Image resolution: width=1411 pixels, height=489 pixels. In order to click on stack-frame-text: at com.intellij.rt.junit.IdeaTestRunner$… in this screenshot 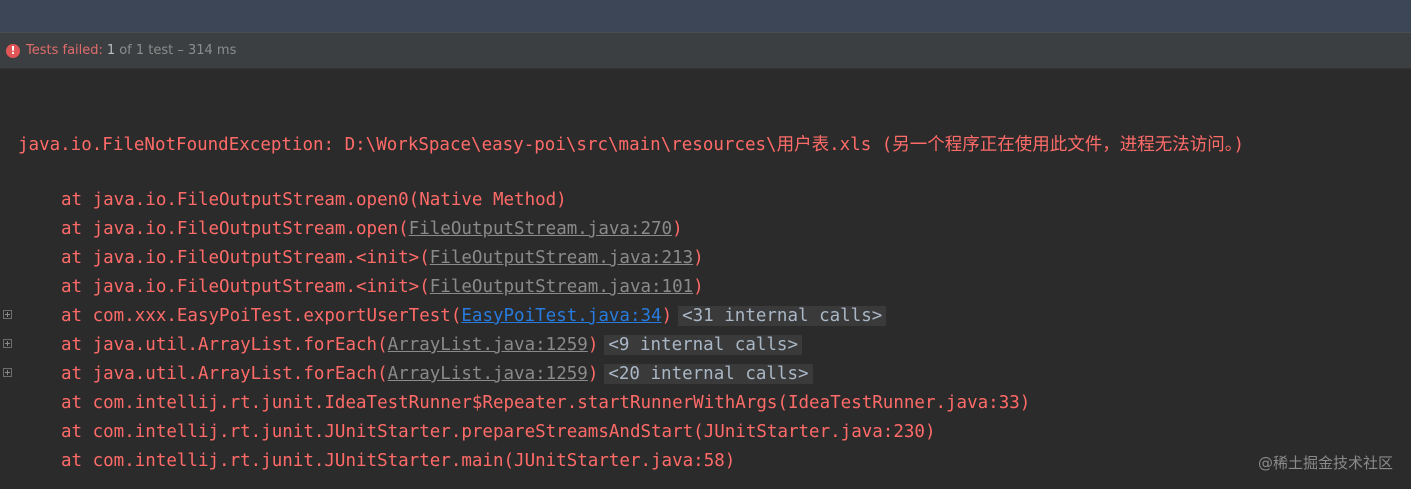, I will do `click(546, 403)`.